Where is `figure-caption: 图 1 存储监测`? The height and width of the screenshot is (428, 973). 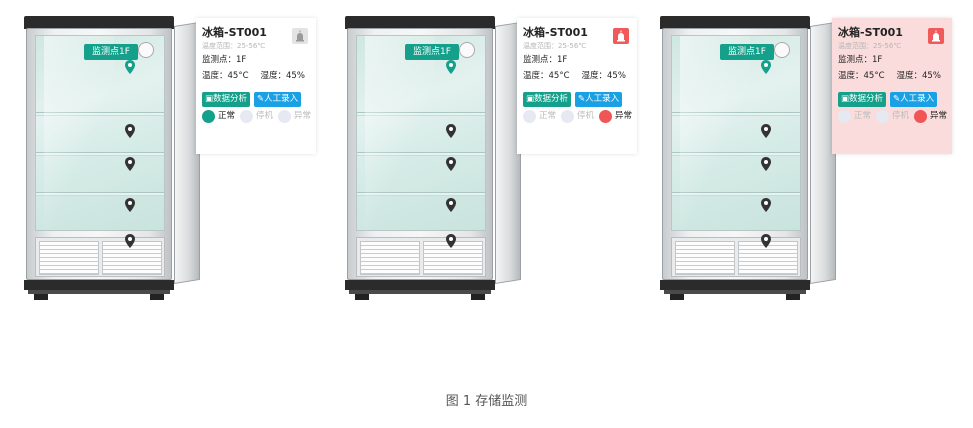 figure-caption: 图 1 存储监测 is located at coordinates (486, 401).